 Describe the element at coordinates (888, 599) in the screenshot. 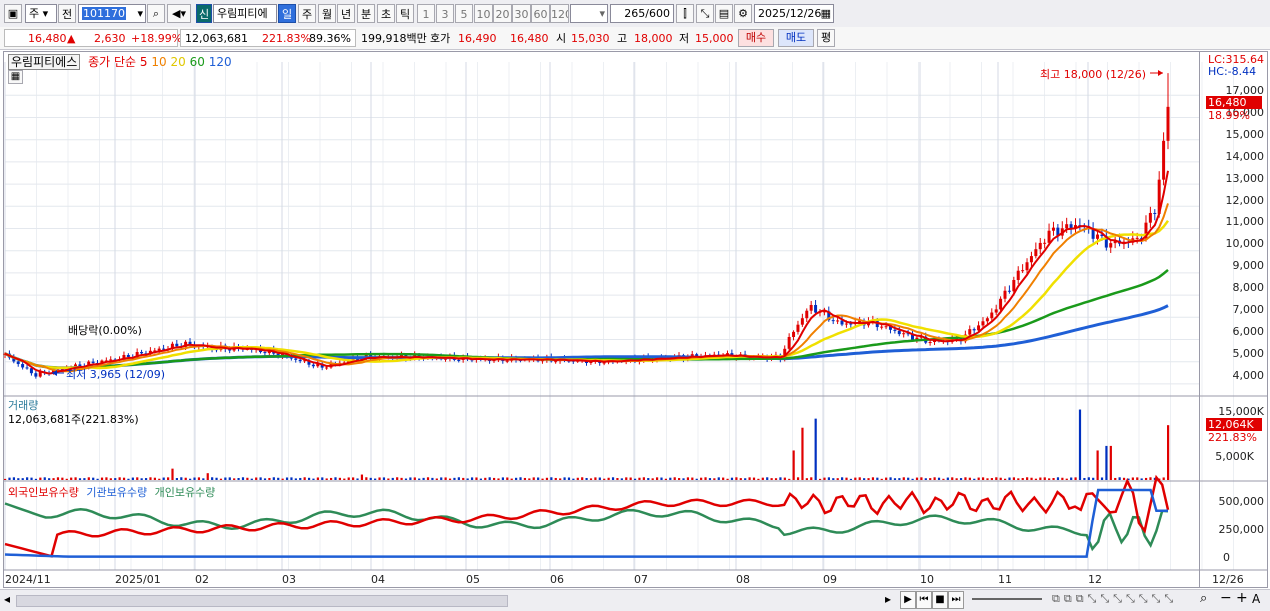

I see `scroll-right-icon: ▸` at that location.